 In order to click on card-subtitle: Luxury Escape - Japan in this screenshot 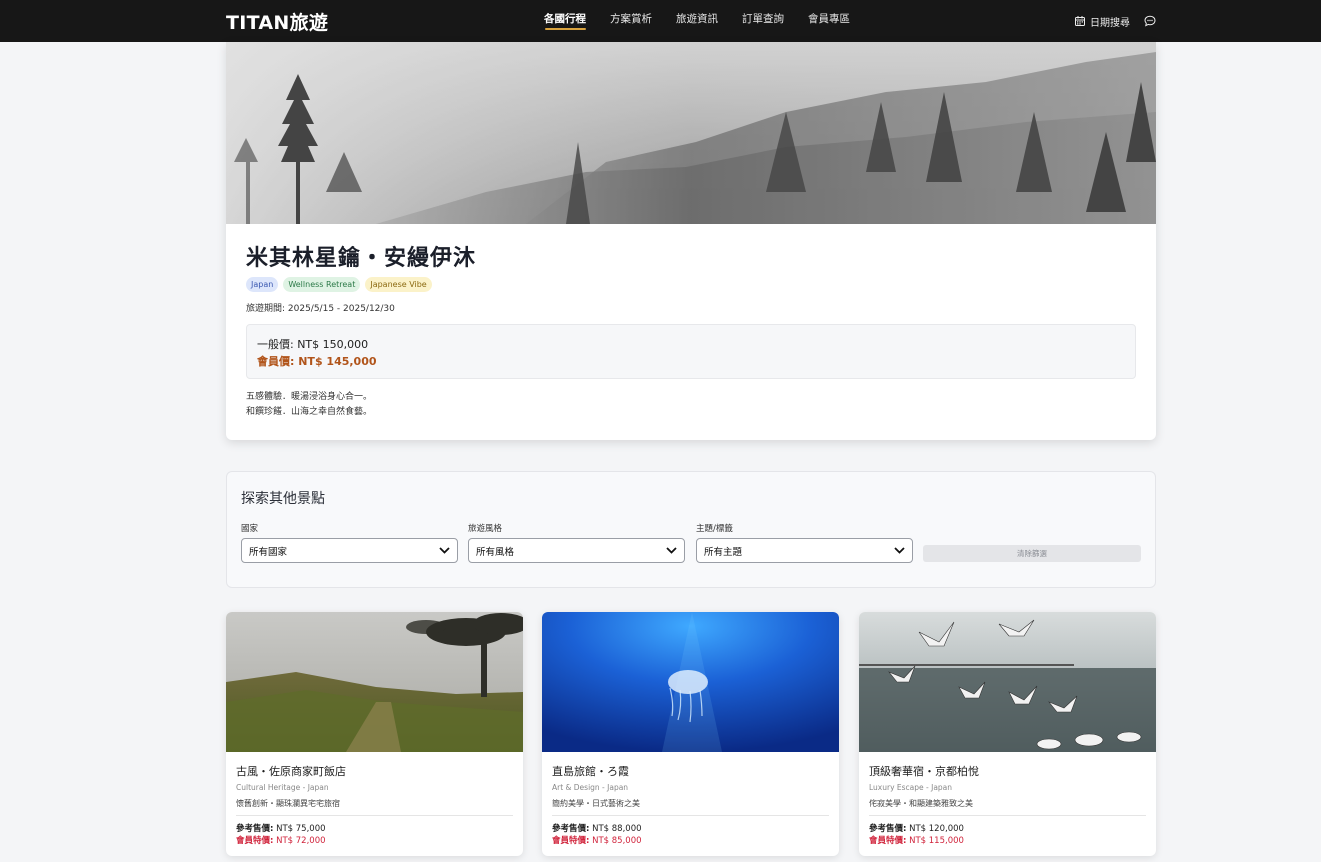, I will do `click(911, 787)`.